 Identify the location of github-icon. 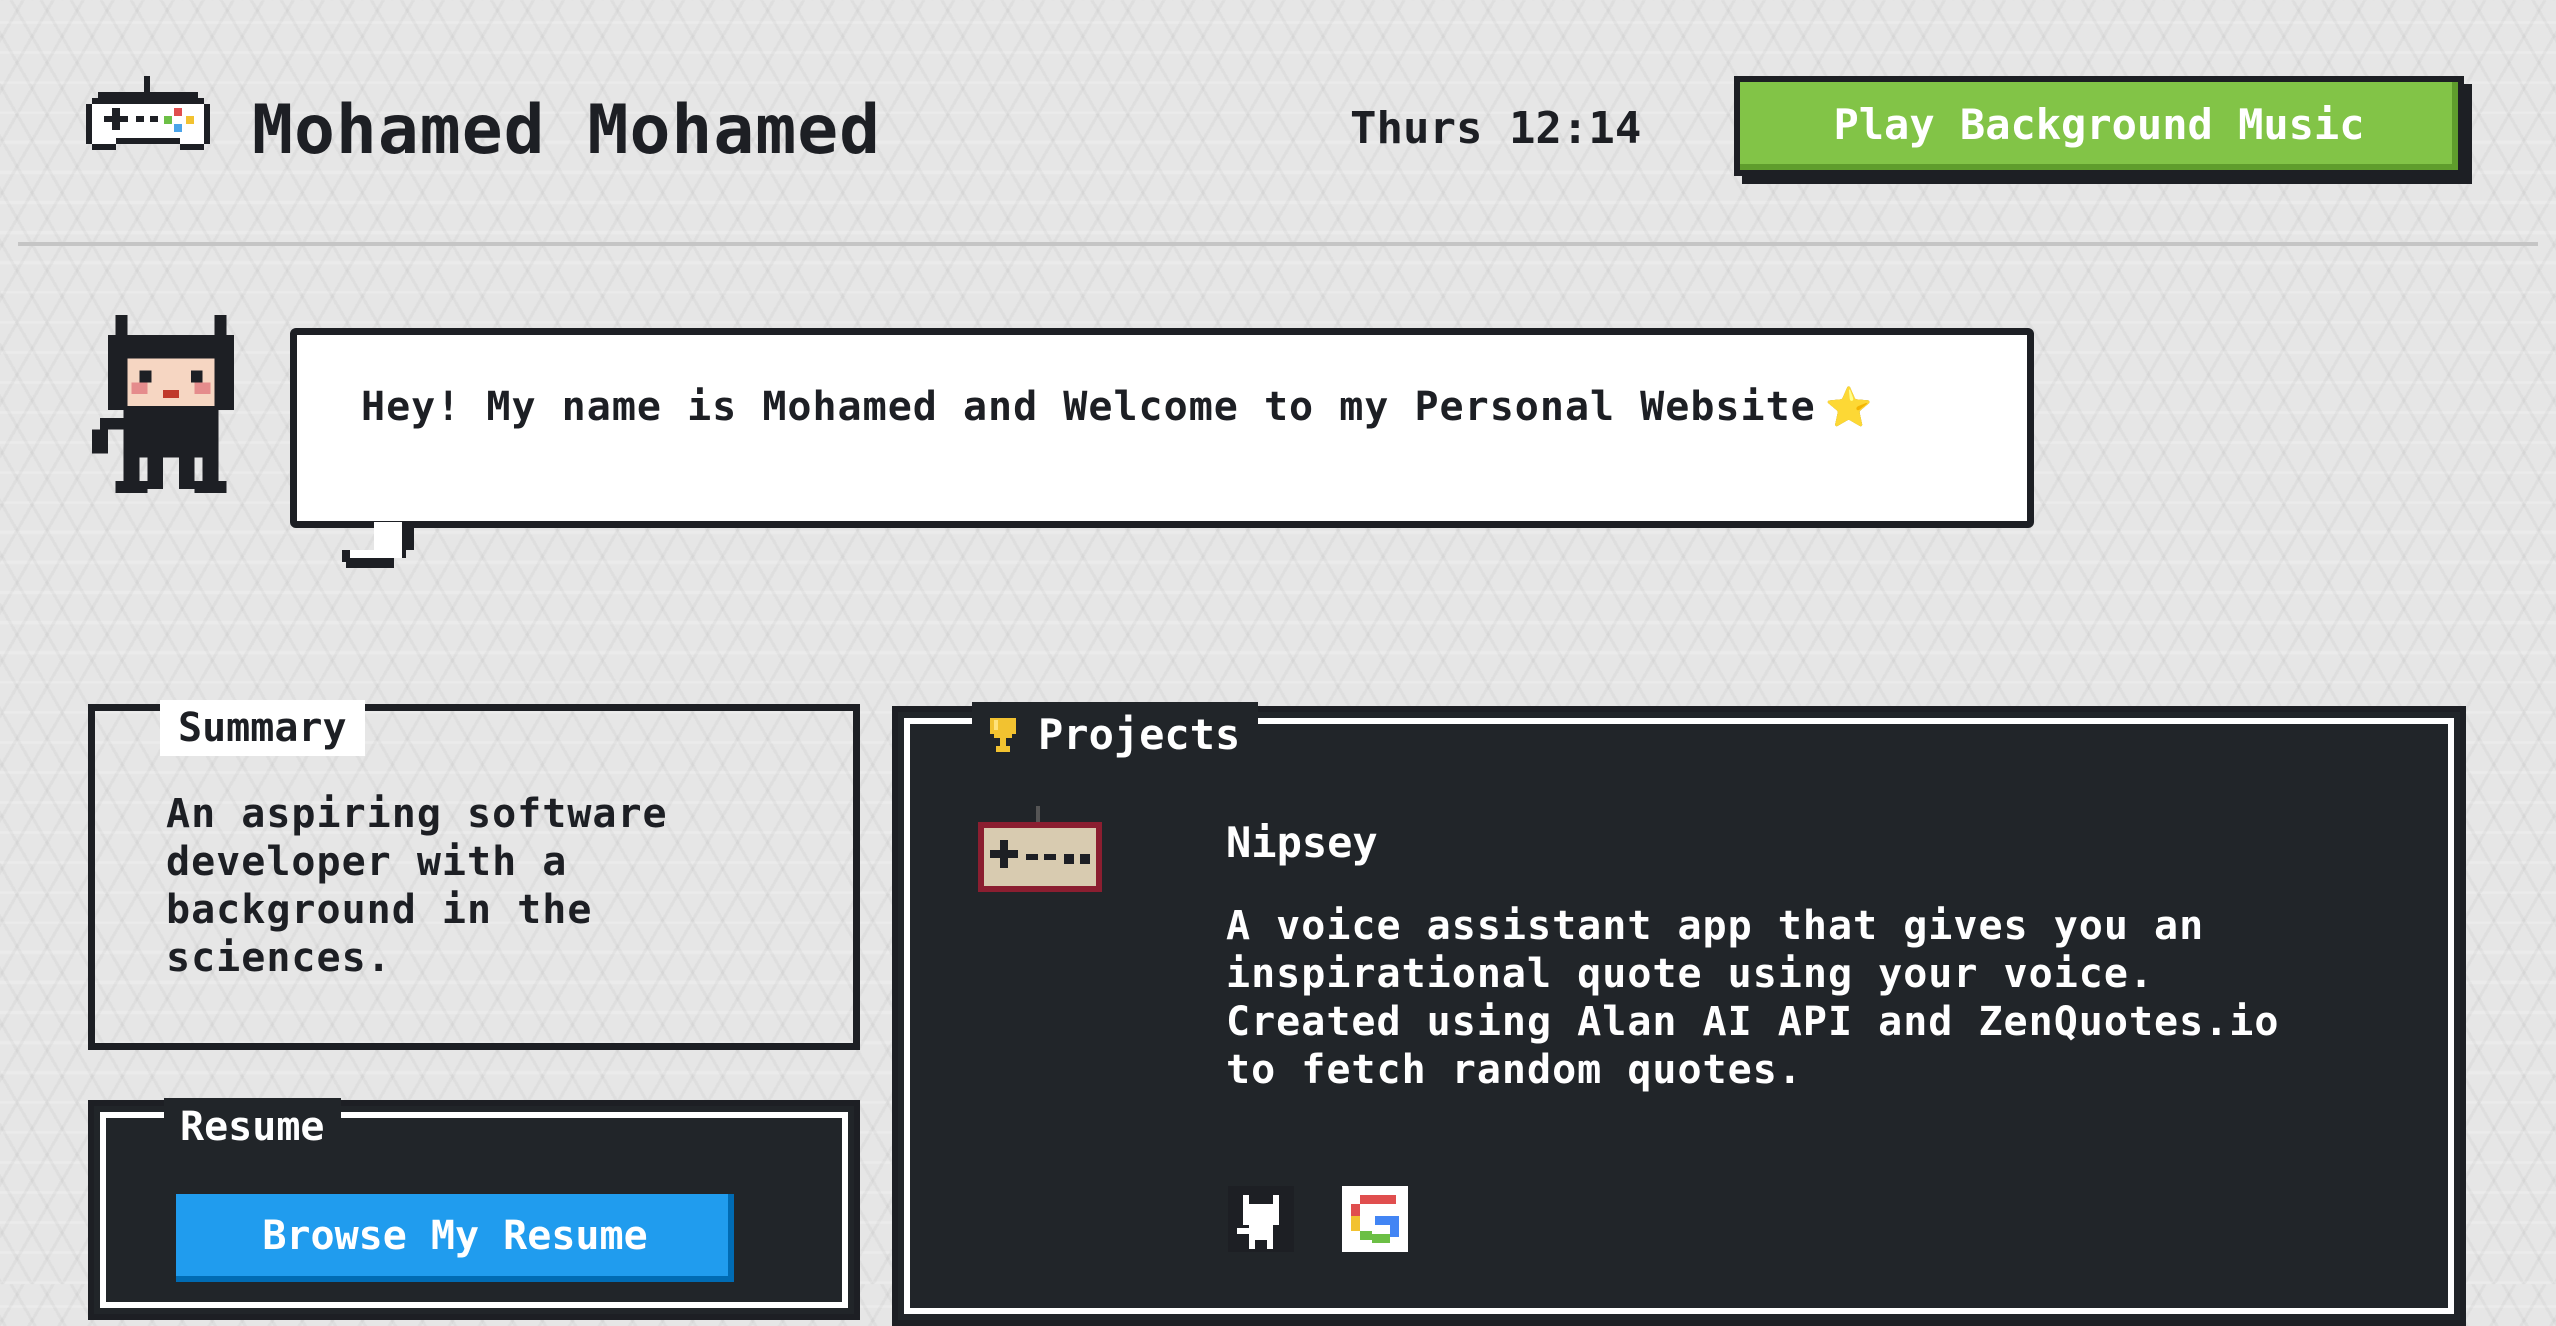
(1261, 1219).